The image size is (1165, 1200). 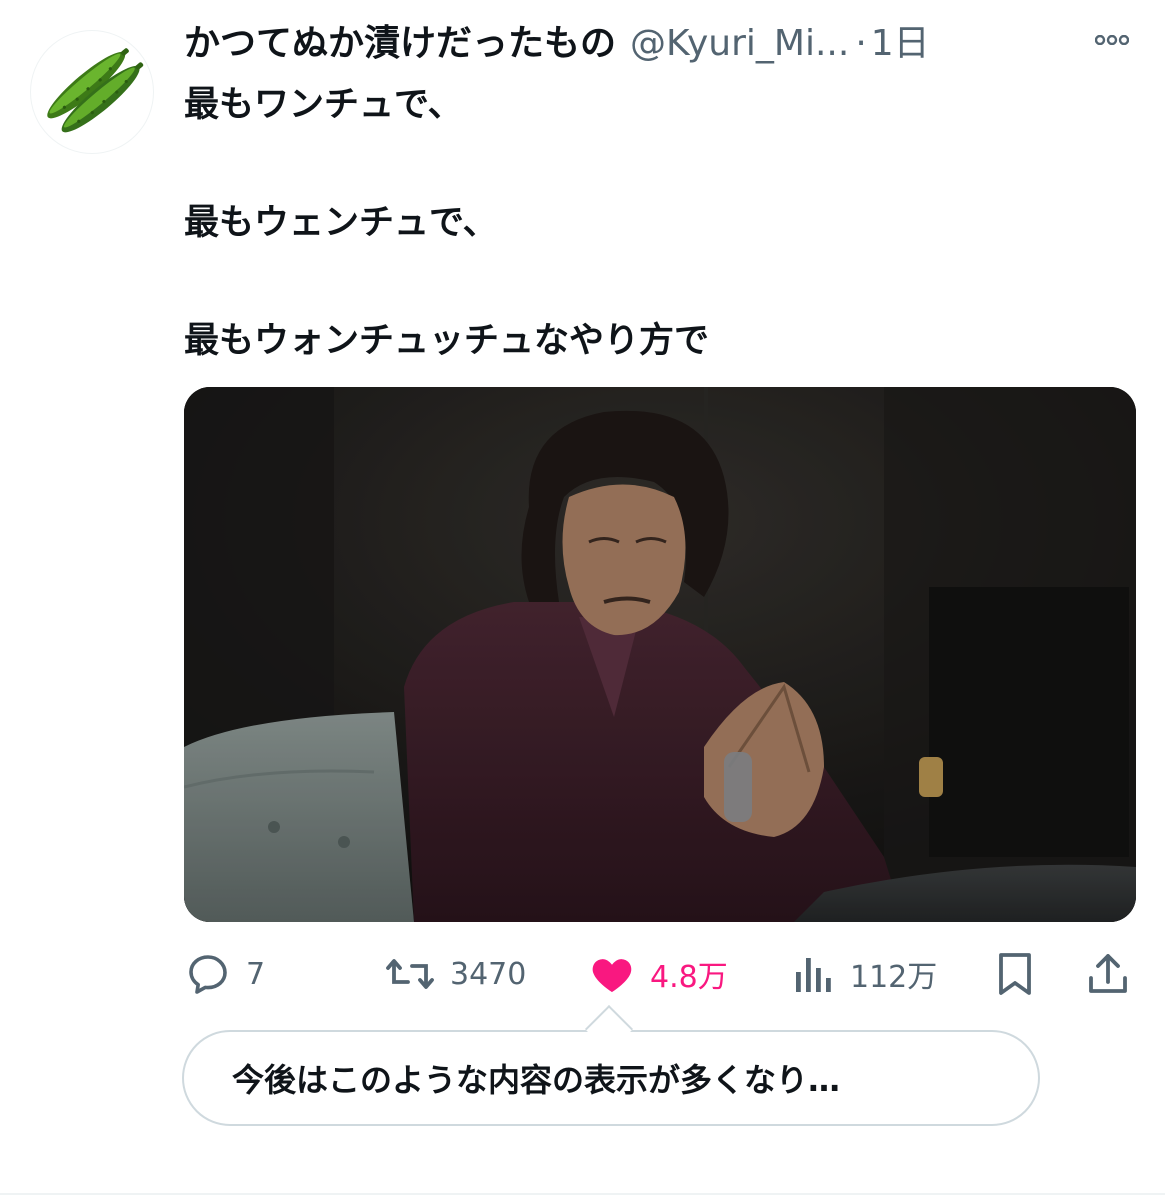 I want to click on share-button, so click(x=1108, y=974).